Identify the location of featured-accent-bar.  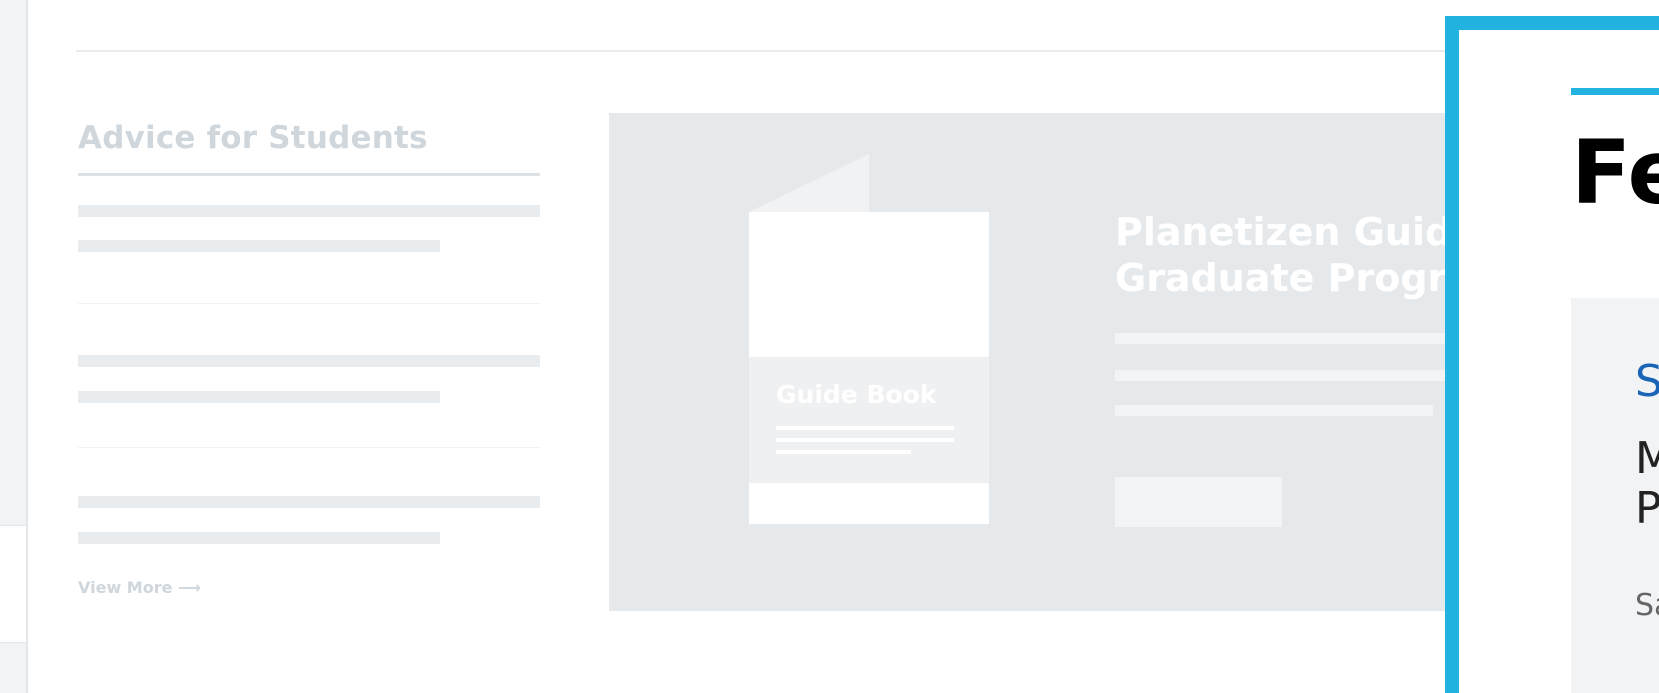
(1615, 91).